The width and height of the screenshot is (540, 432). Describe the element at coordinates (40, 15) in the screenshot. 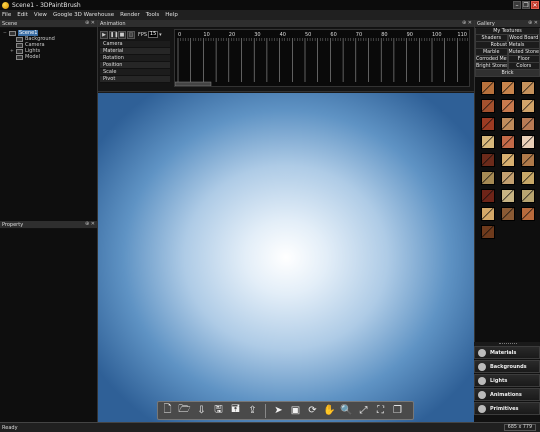

I see `menu-view: View` at that location.